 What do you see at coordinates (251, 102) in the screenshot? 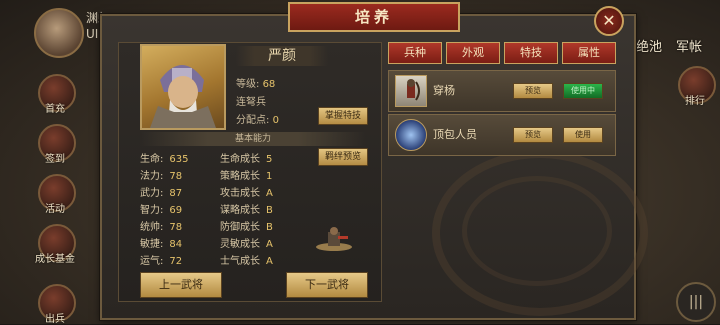
I see `troop-type: 连弩兵` at bounding box center [251, 102].